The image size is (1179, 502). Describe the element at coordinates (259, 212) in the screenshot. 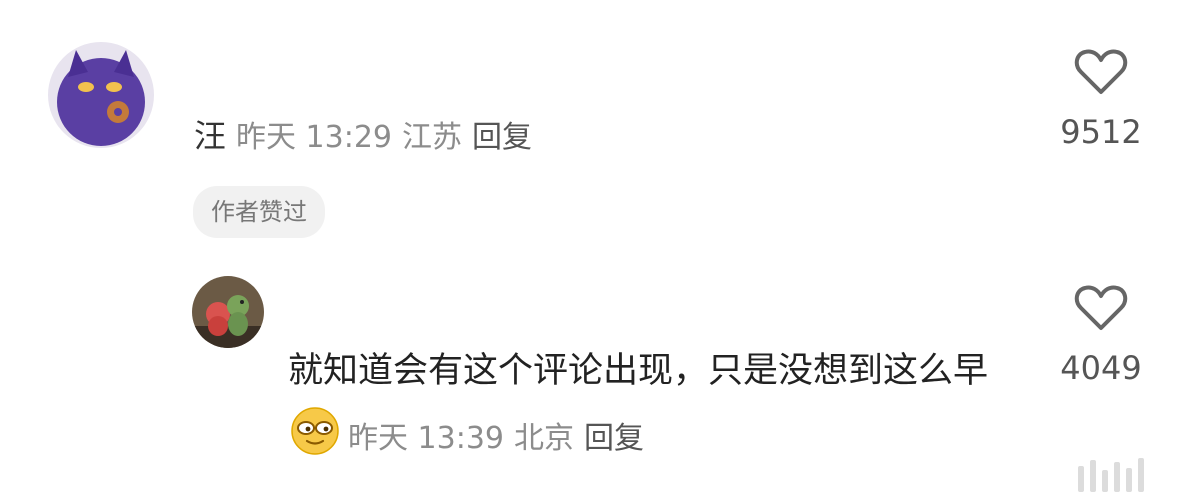

I see `author-liked-badge: 作者赞过` at that location.